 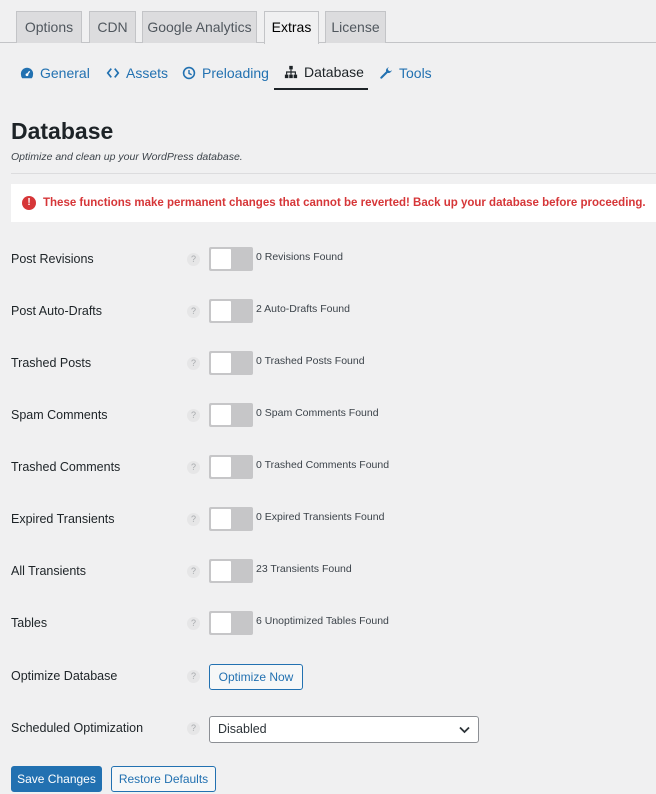 What do you see at coordinates (29, 623) in the screenshot?
I see `row-label: Tables` at bounding box center [29, 623].